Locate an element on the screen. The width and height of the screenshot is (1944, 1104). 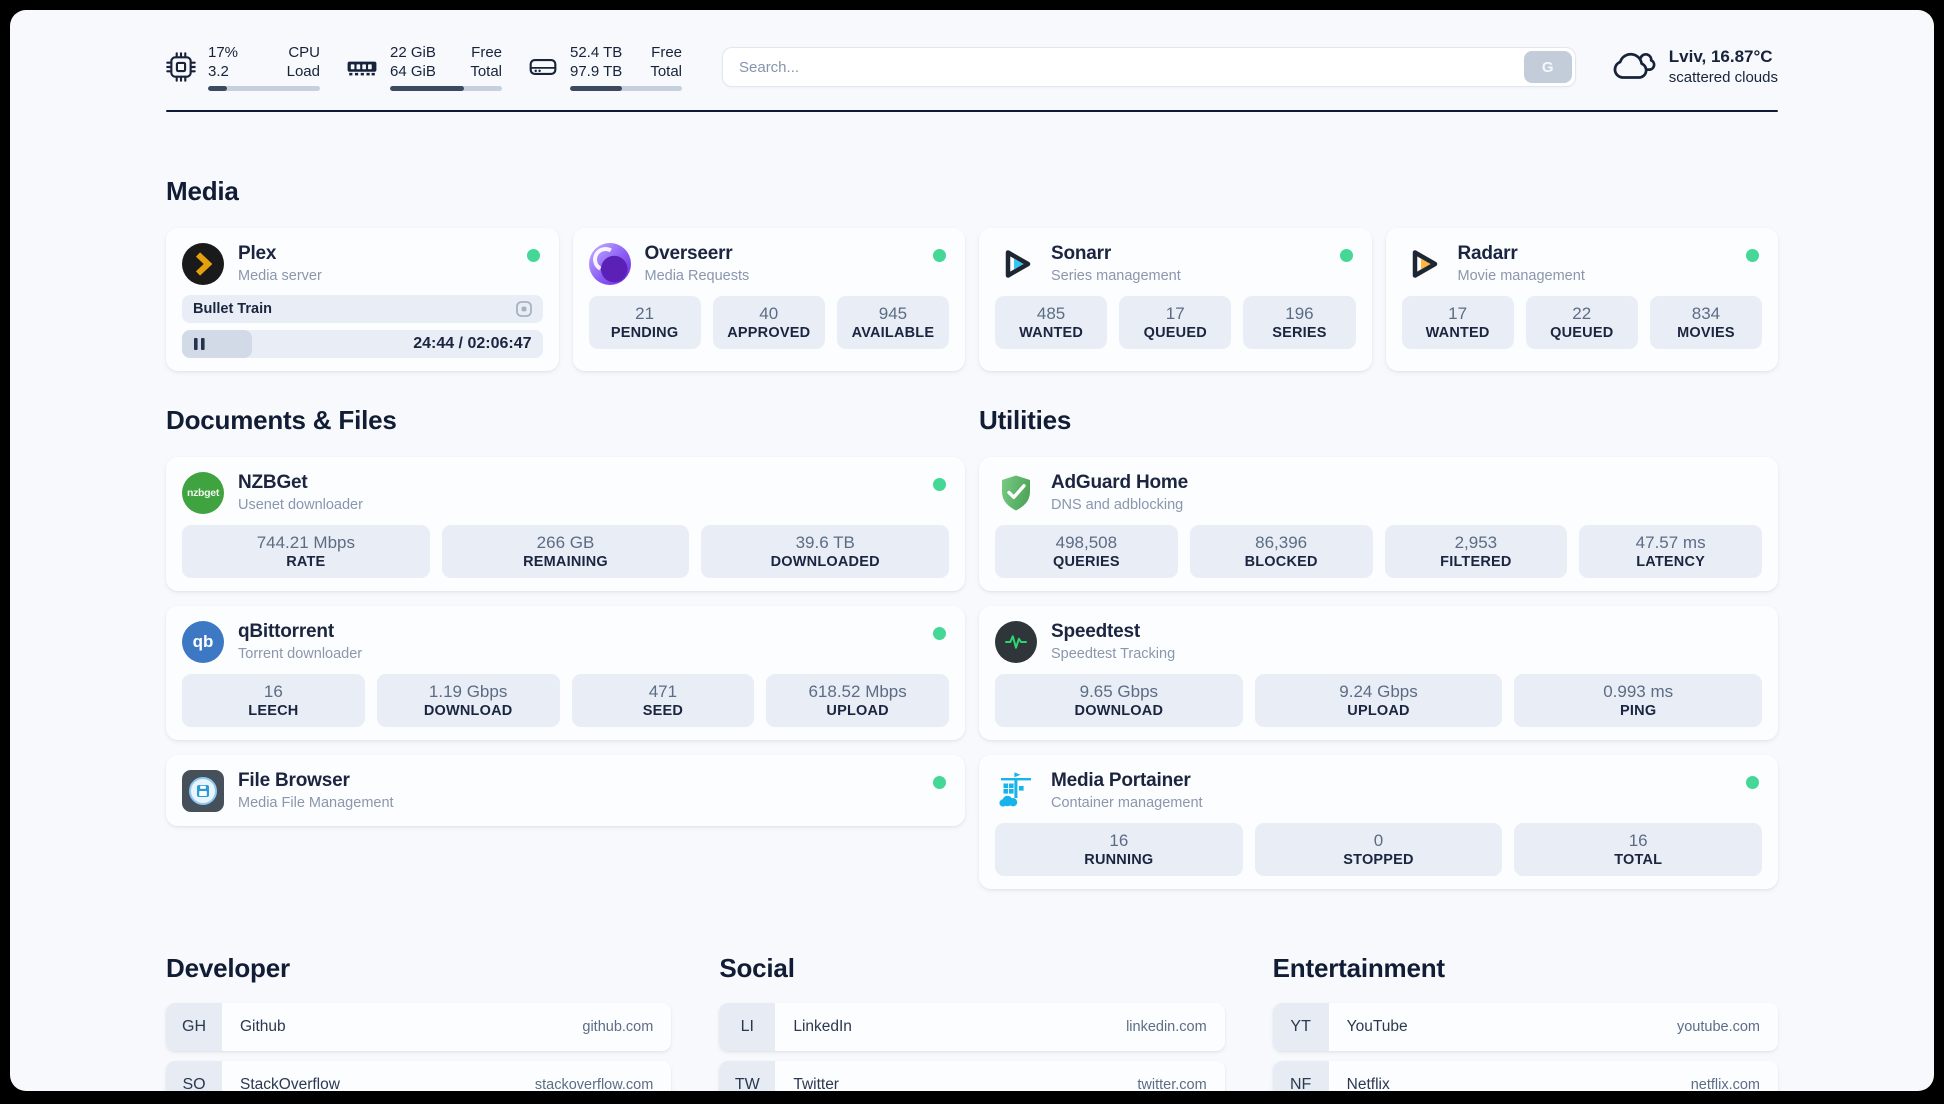
section-title-media: Media is located at coordinates (202, 191).